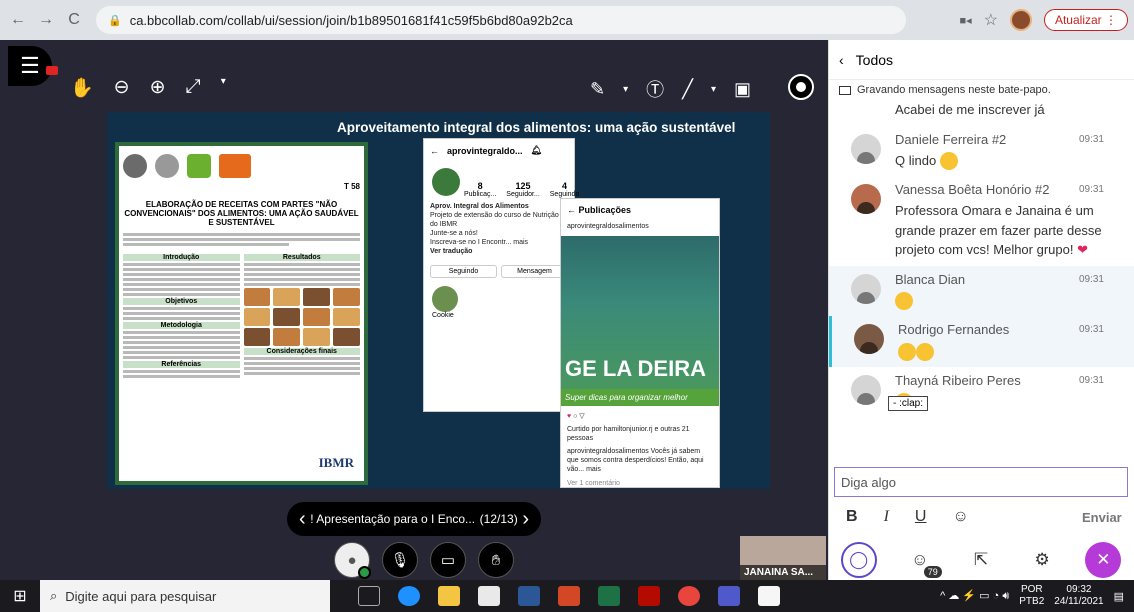 The width and height of the screenshot is (1134, 612). What do you see at coordinates (525, 519) in the screenshot?
I see `next-slide-button: ›` at bounding box center [525, 519].